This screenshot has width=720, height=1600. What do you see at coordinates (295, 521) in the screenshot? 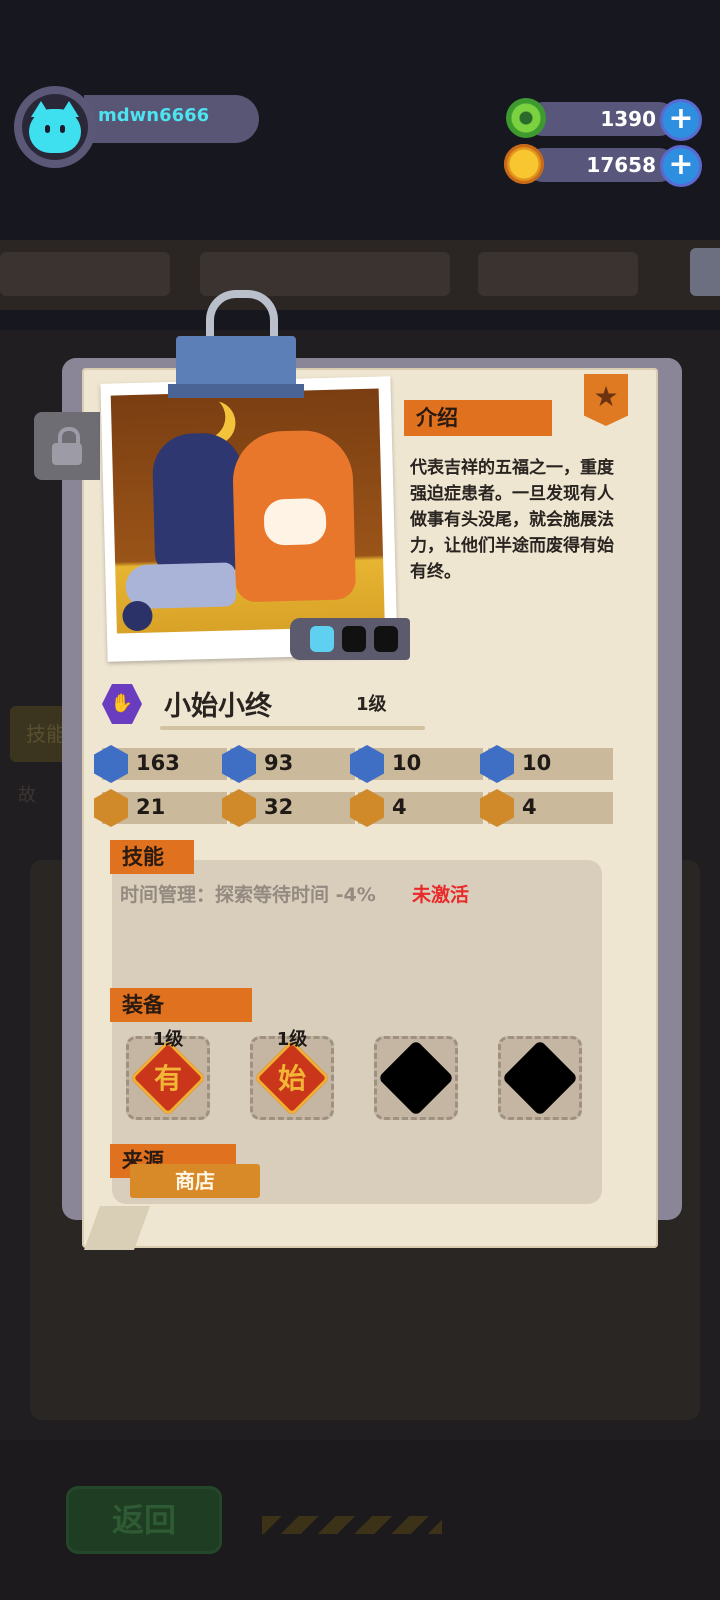
I see `character-face` at bounding box center [295, 521].